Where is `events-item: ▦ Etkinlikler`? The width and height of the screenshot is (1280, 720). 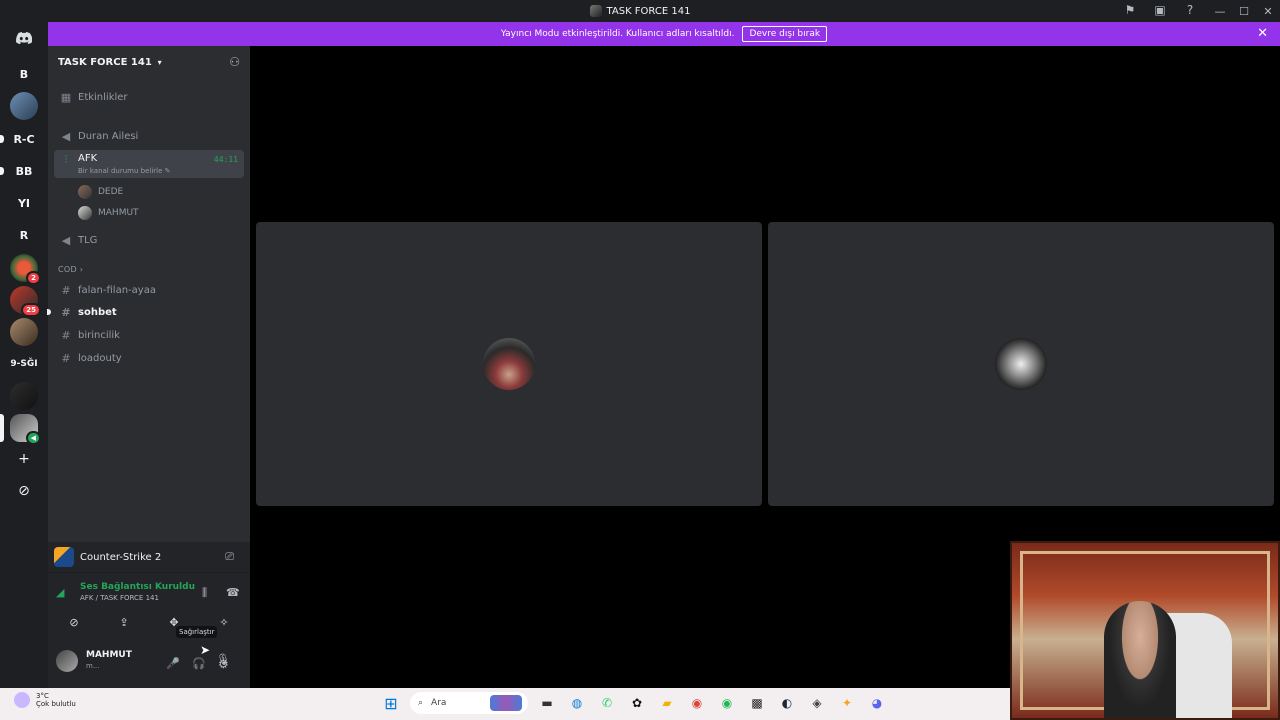 events-item: ▦ Etkinlikler is located at coordinates (149, 97).